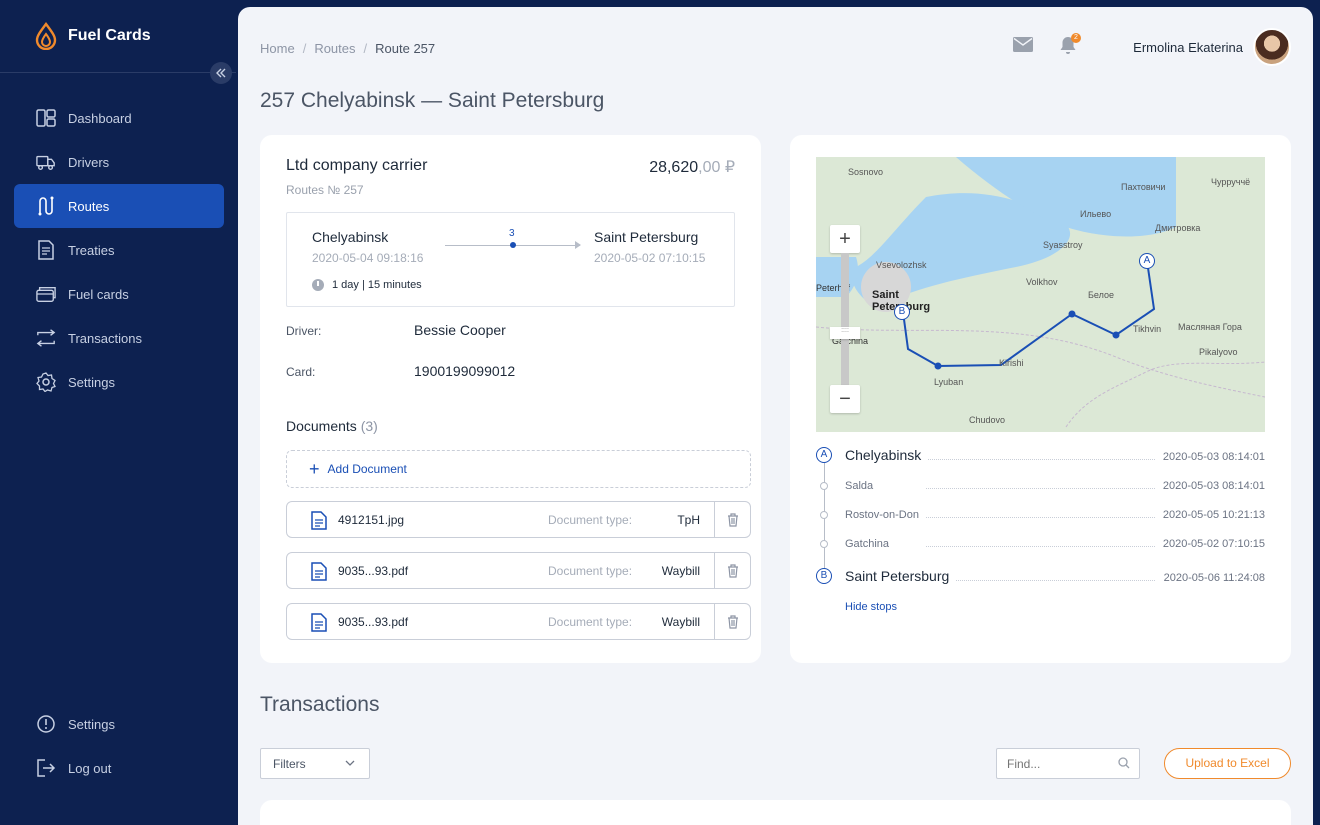 This screenshot has width=1320, height=825. I want to click on notifications-button: 2, so click(1070, 45).